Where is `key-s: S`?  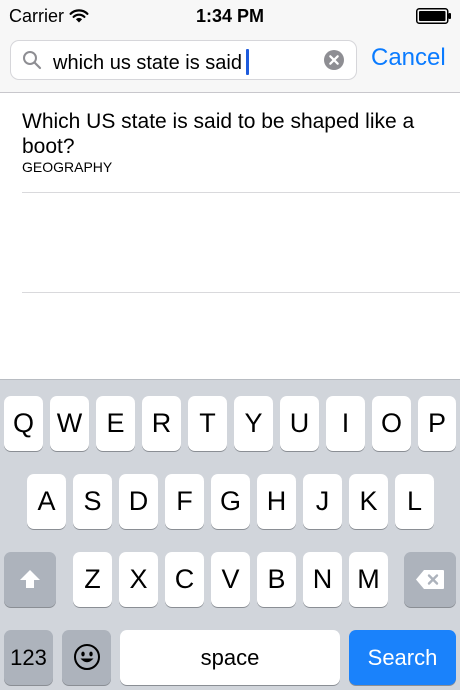
key-s: S is located at coordinates (92, 501).